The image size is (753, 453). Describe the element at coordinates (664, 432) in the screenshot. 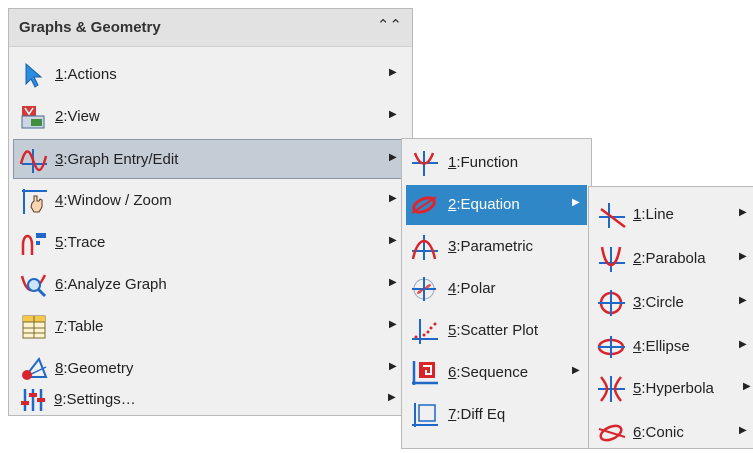

I see `menu-item-label: Conic` at that location.